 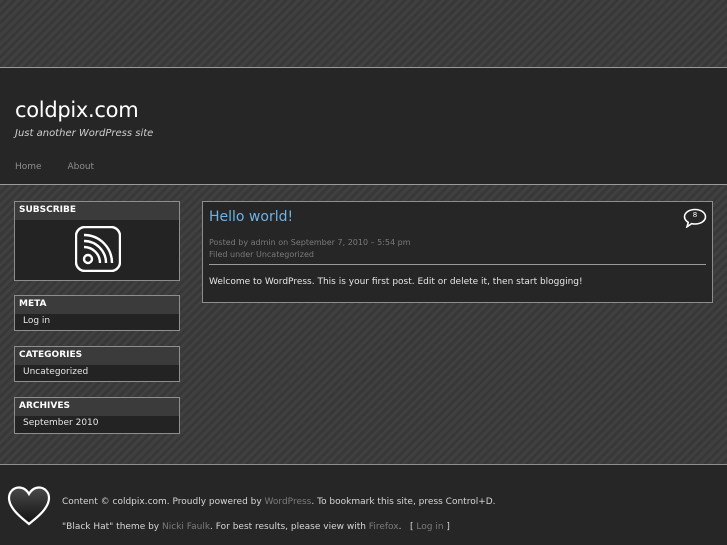 What do you see at coordinates (407, 527) in the screenshot?
I see `footer-text: . [` at bounding box center [407, 527].